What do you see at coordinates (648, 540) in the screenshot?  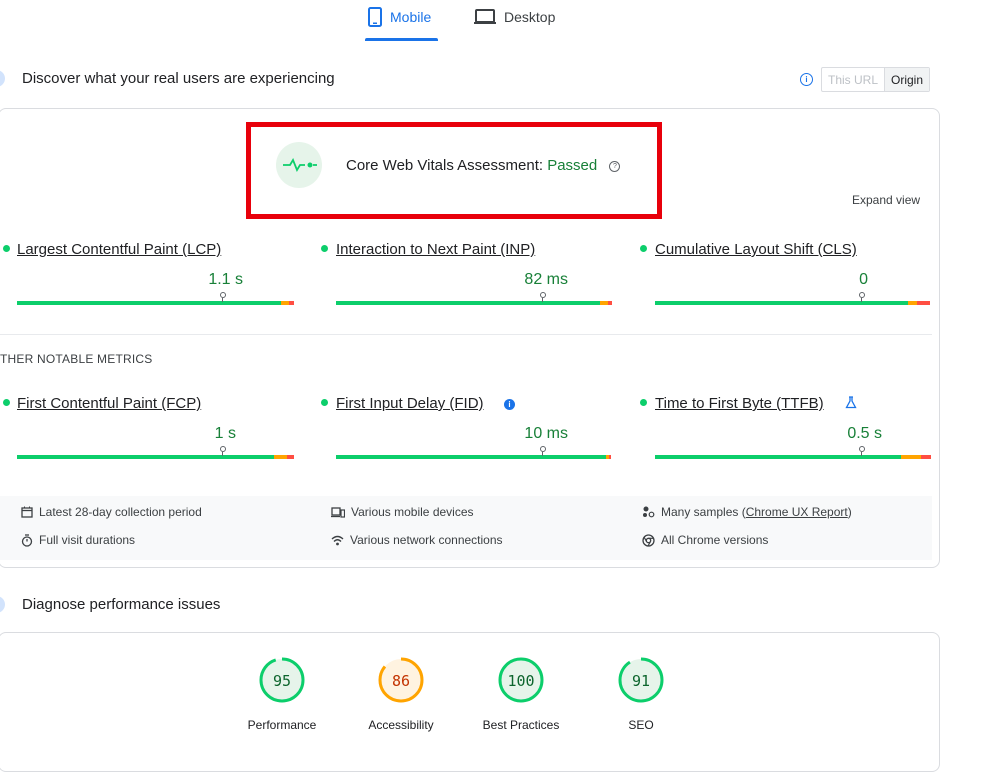 I see `chrome-icon` at bounding box center [648, 540].